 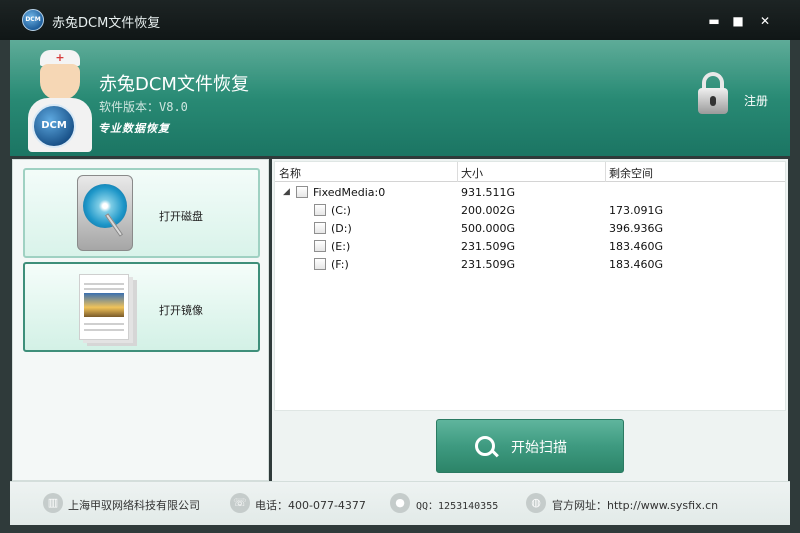 I want to click on partition-name: (C:), so click(x=341, y=210).